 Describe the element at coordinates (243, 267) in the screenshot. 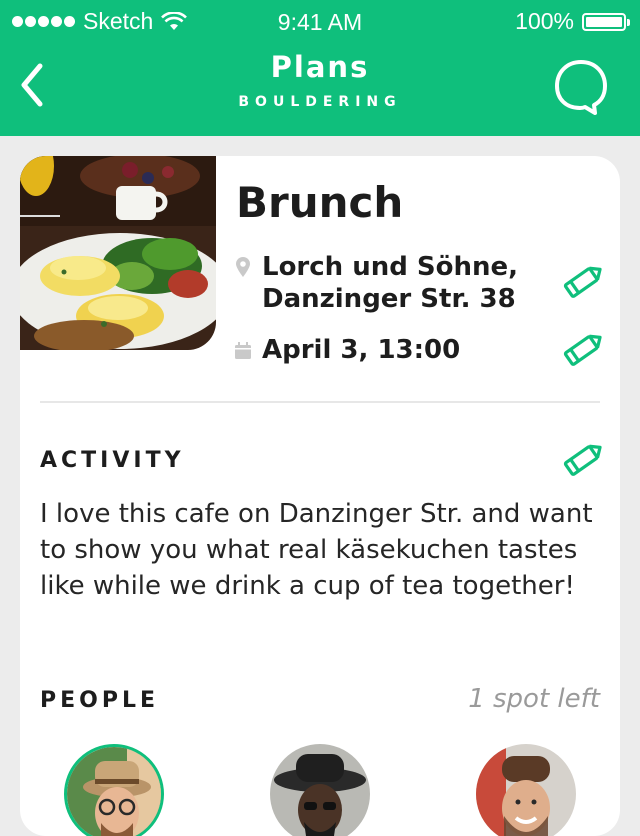

I see `location-pin-icon` at that location.